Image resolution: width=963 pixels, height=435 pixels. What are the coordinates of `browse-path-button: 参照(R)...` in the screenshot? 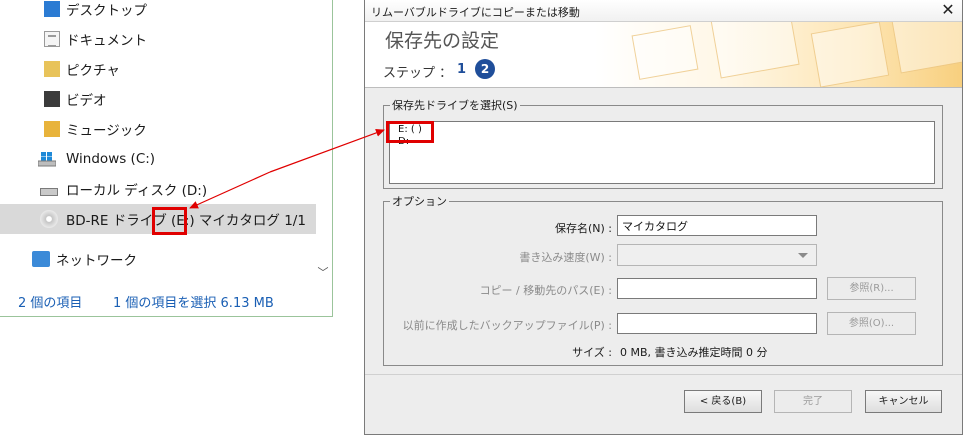 It's located at (871, 288).